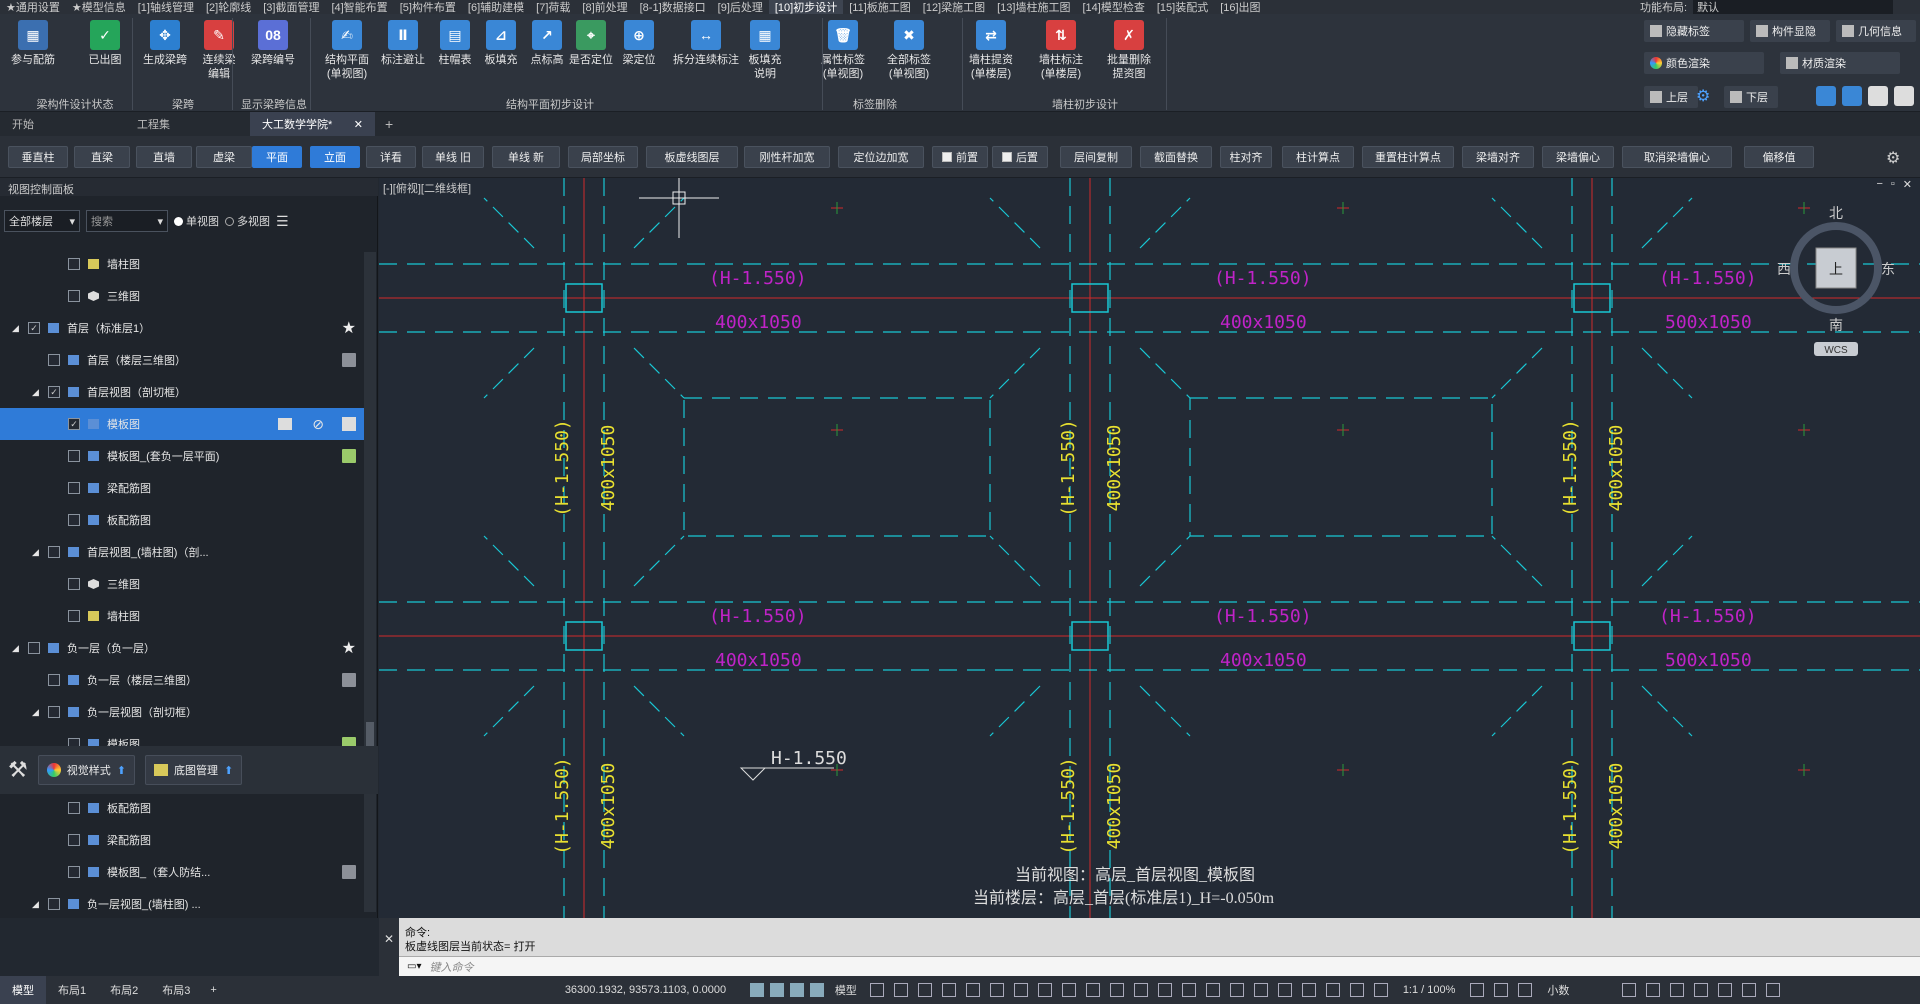 This screenshot has height=1004, width=1920. Describe the element at coordinates (960, 157) in the screenshot. I see `tool-button: 前置` at that location.